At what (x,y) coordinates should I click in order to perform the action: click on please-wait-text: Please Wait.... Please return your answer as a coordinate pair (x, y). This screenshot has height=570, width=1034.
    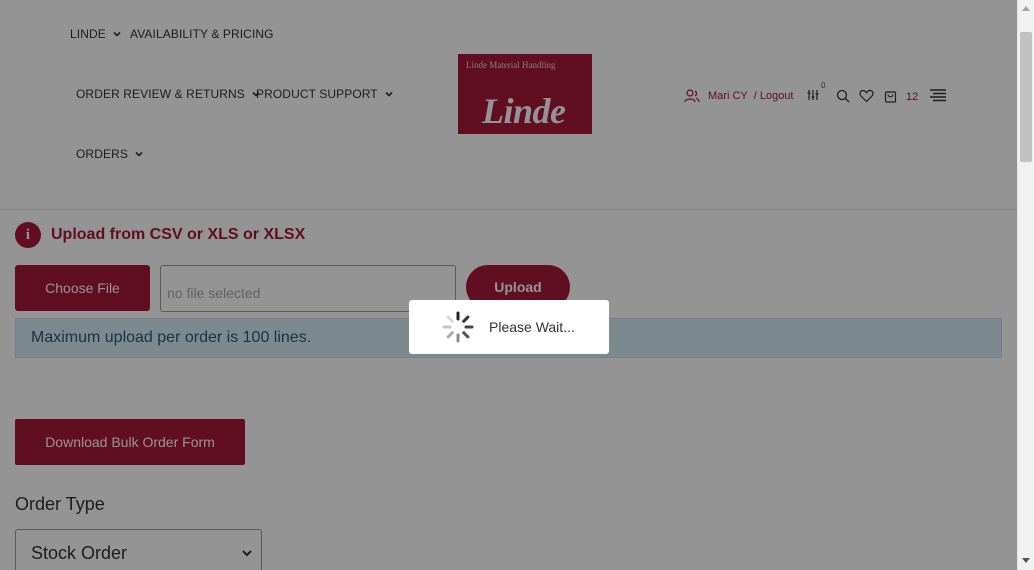
    Looking at the image, I should click on (532, 327).